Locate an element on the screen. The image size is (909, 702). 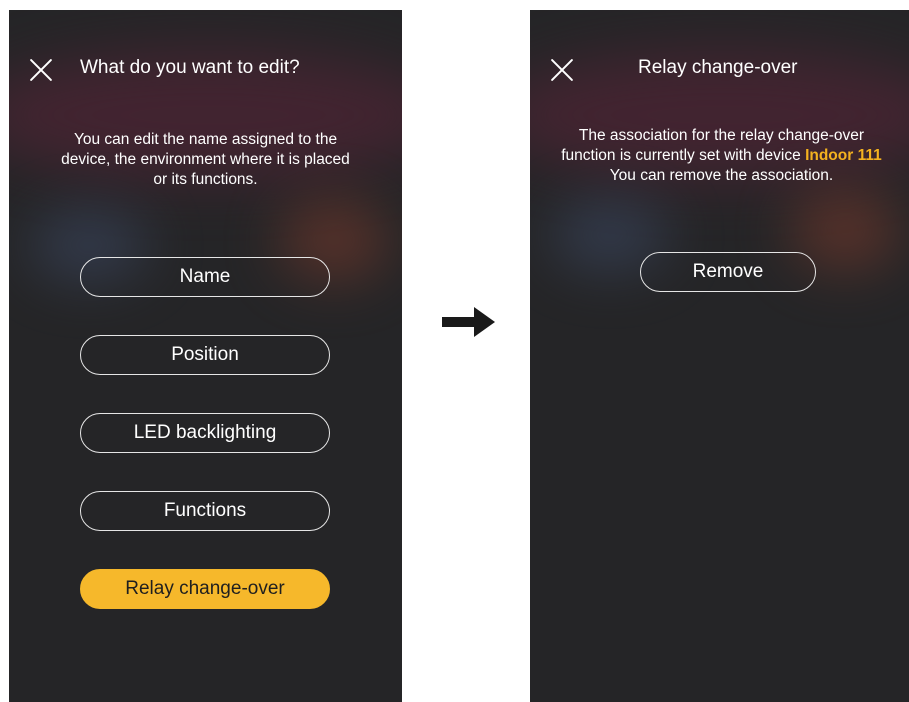
page-title: What do you want to edit? is located at coordinates (190, 67).